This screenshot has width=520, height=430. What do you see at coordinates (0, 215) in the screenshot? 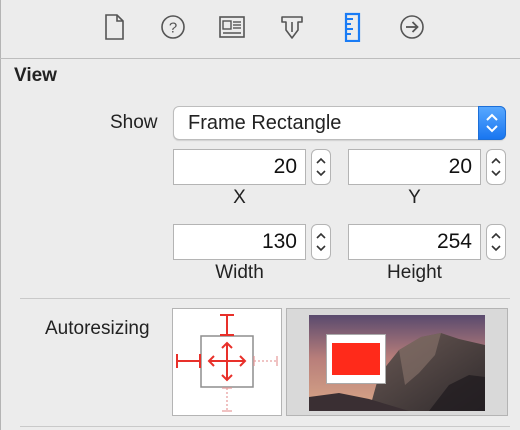
I see `left-border` at bounding box center [0, 215].